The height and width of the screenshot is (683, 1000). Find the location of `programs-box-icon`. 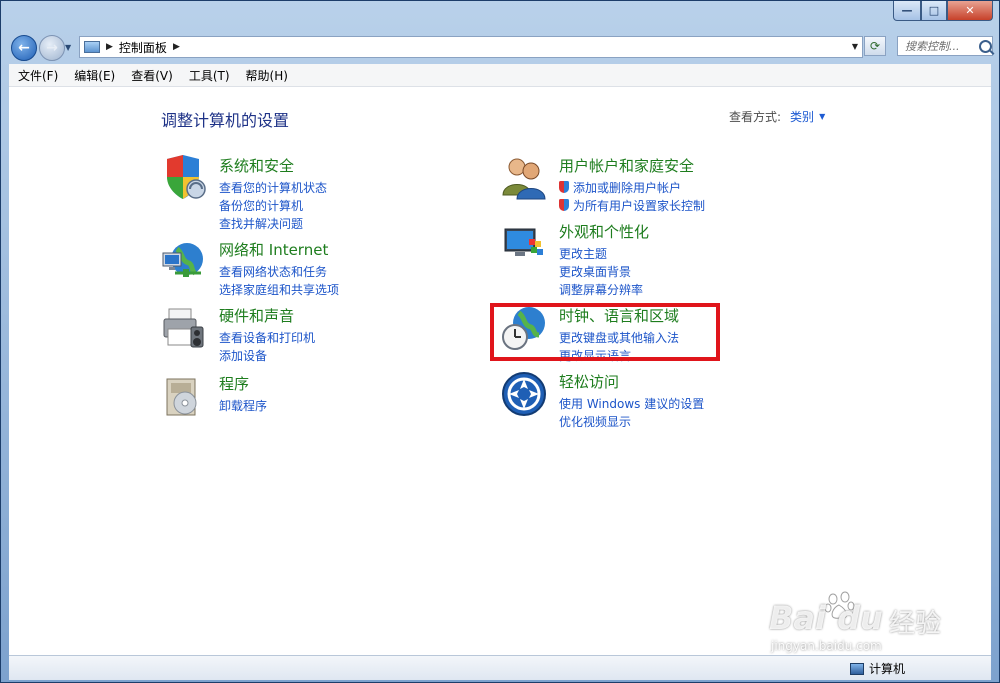

programs-box-icon is located at coordinates (184, 396).